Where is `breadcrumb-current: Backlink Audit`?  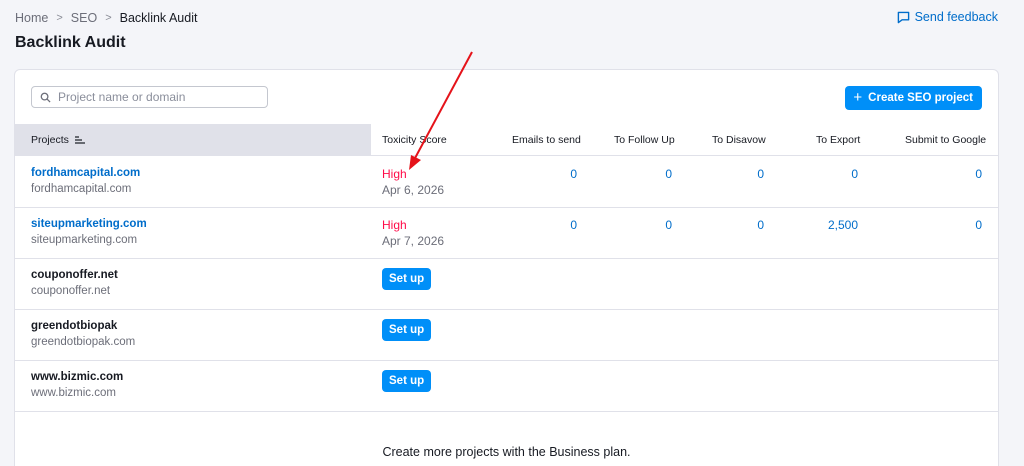 breadcrumb-current: Backlink Audit is located at coordinates (158, 18).